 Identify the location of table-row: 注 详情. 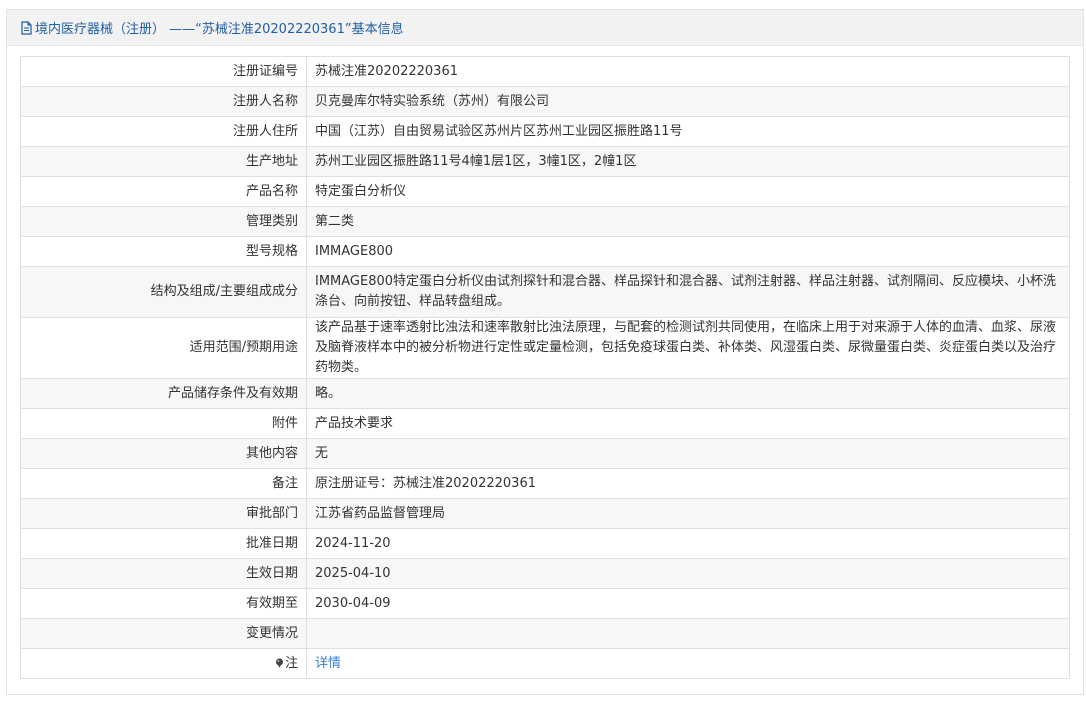
(545, 663).